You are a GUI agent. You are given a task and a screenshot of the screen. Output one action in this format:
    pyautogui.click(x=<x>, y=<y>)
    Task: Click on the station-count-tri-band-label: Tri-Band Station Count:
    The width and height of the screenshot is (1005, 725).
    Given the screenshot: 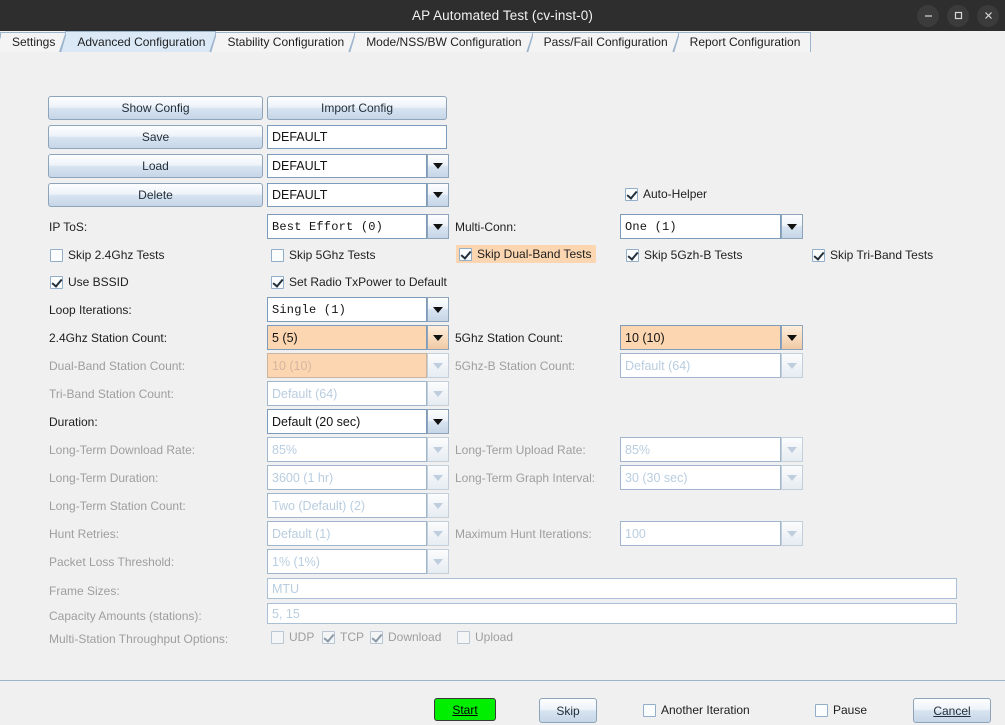 What is the action you would take?
    pyautogui.click(x=111, y=394)
    